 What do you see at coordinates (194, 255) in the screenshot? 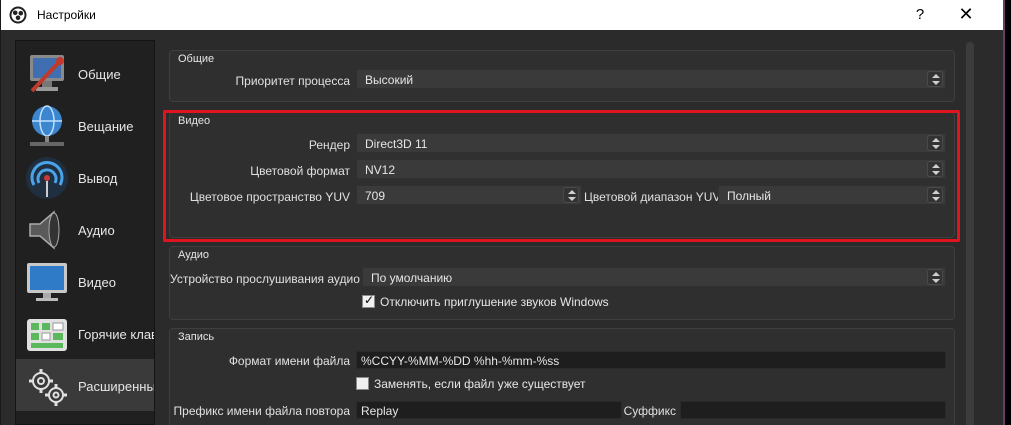
I see `group-title: Аудио` at bounding box center [194, 255].